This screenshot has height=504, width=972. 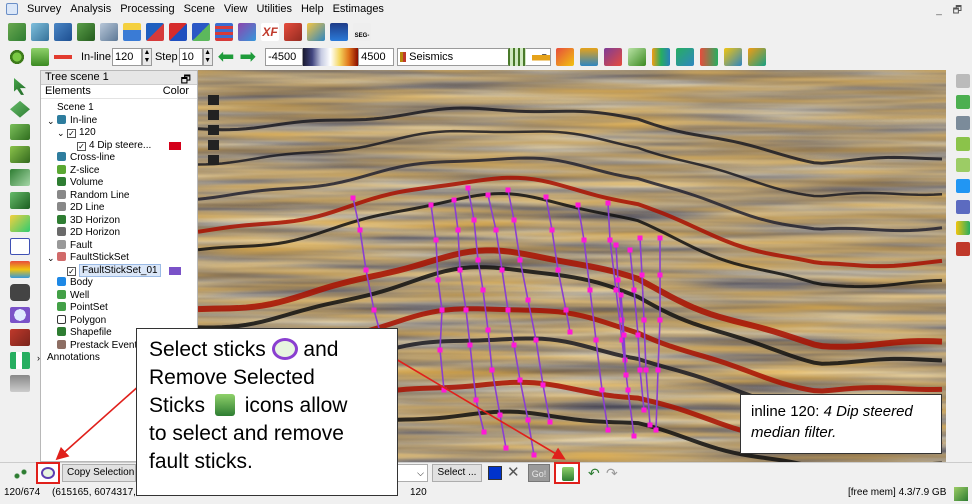 I want to click on remove-selected-sticks-icon, so click(x=20, y=338).